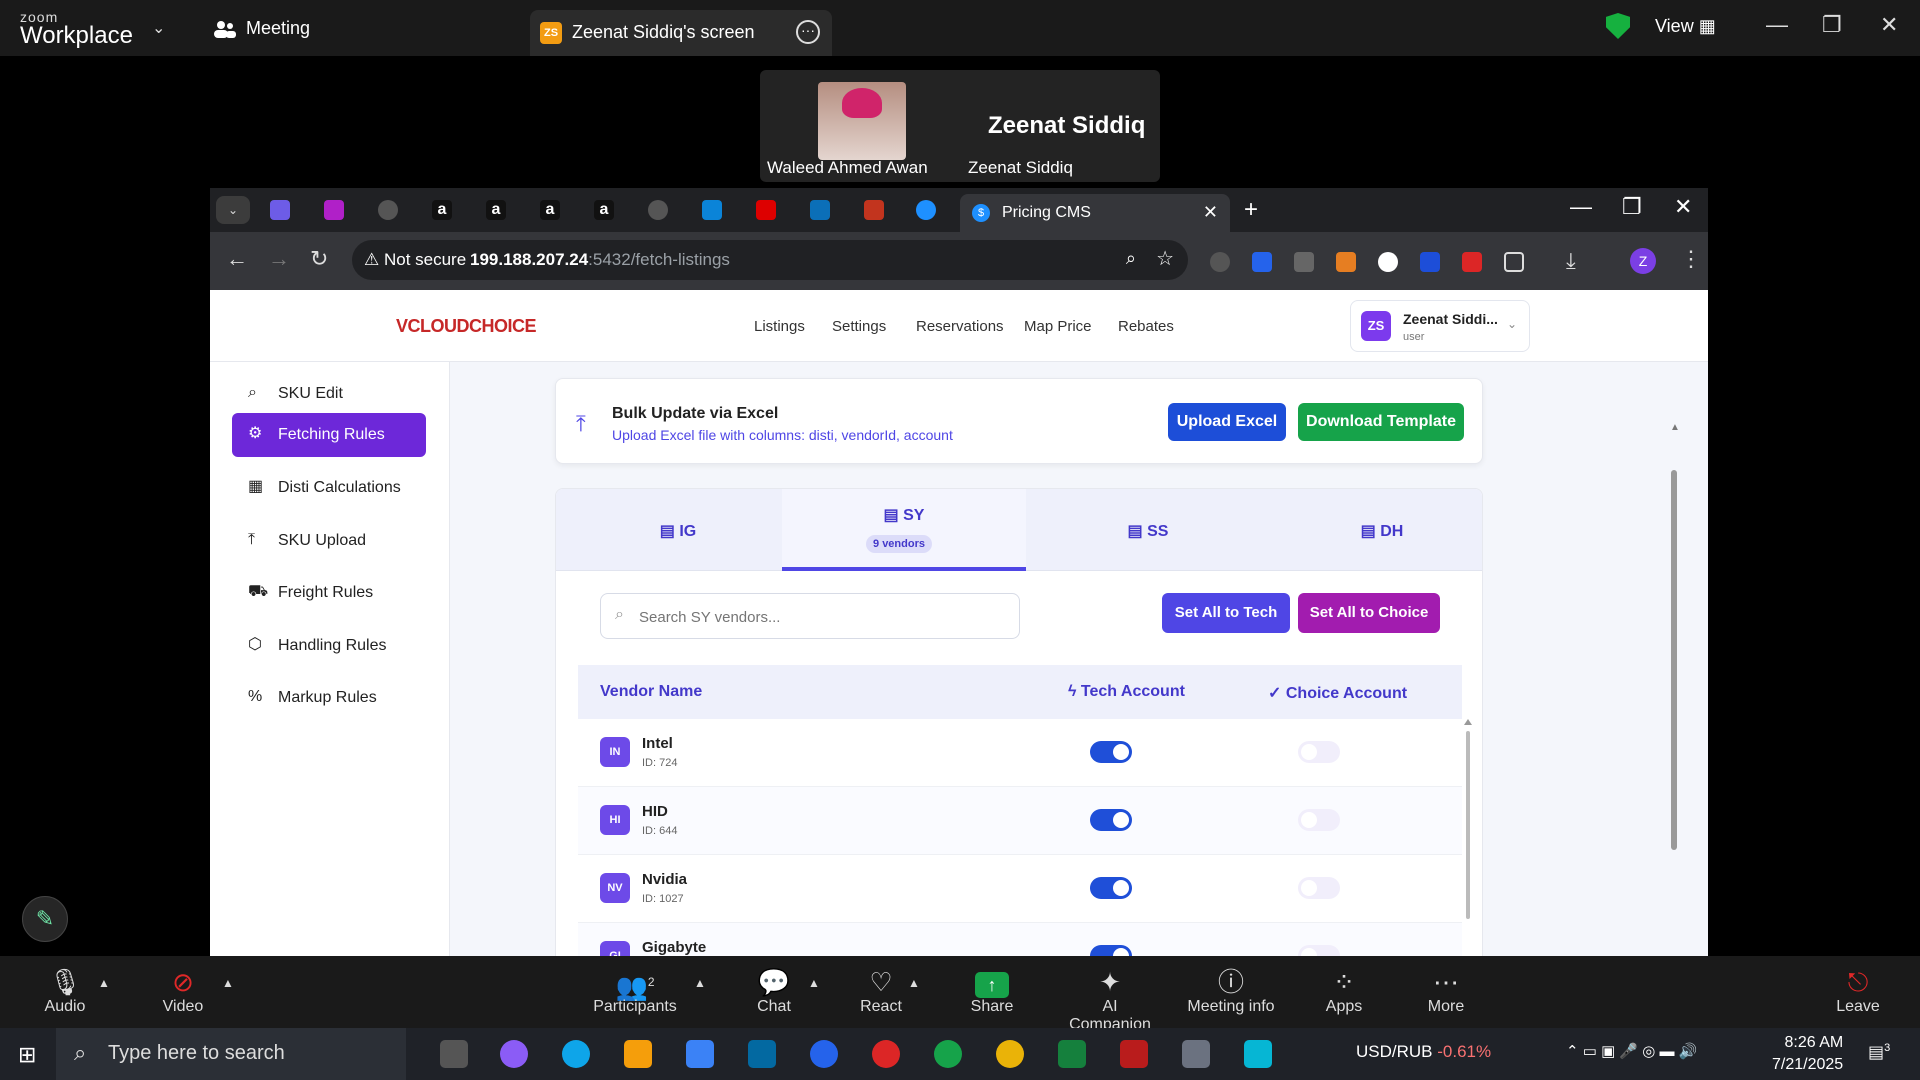 The height and width of the screenshot is (1080, 1920). Describe the element at coordinates (1210, 212) in the screenshot. I see `close-tab-icon: ✕` at that location.